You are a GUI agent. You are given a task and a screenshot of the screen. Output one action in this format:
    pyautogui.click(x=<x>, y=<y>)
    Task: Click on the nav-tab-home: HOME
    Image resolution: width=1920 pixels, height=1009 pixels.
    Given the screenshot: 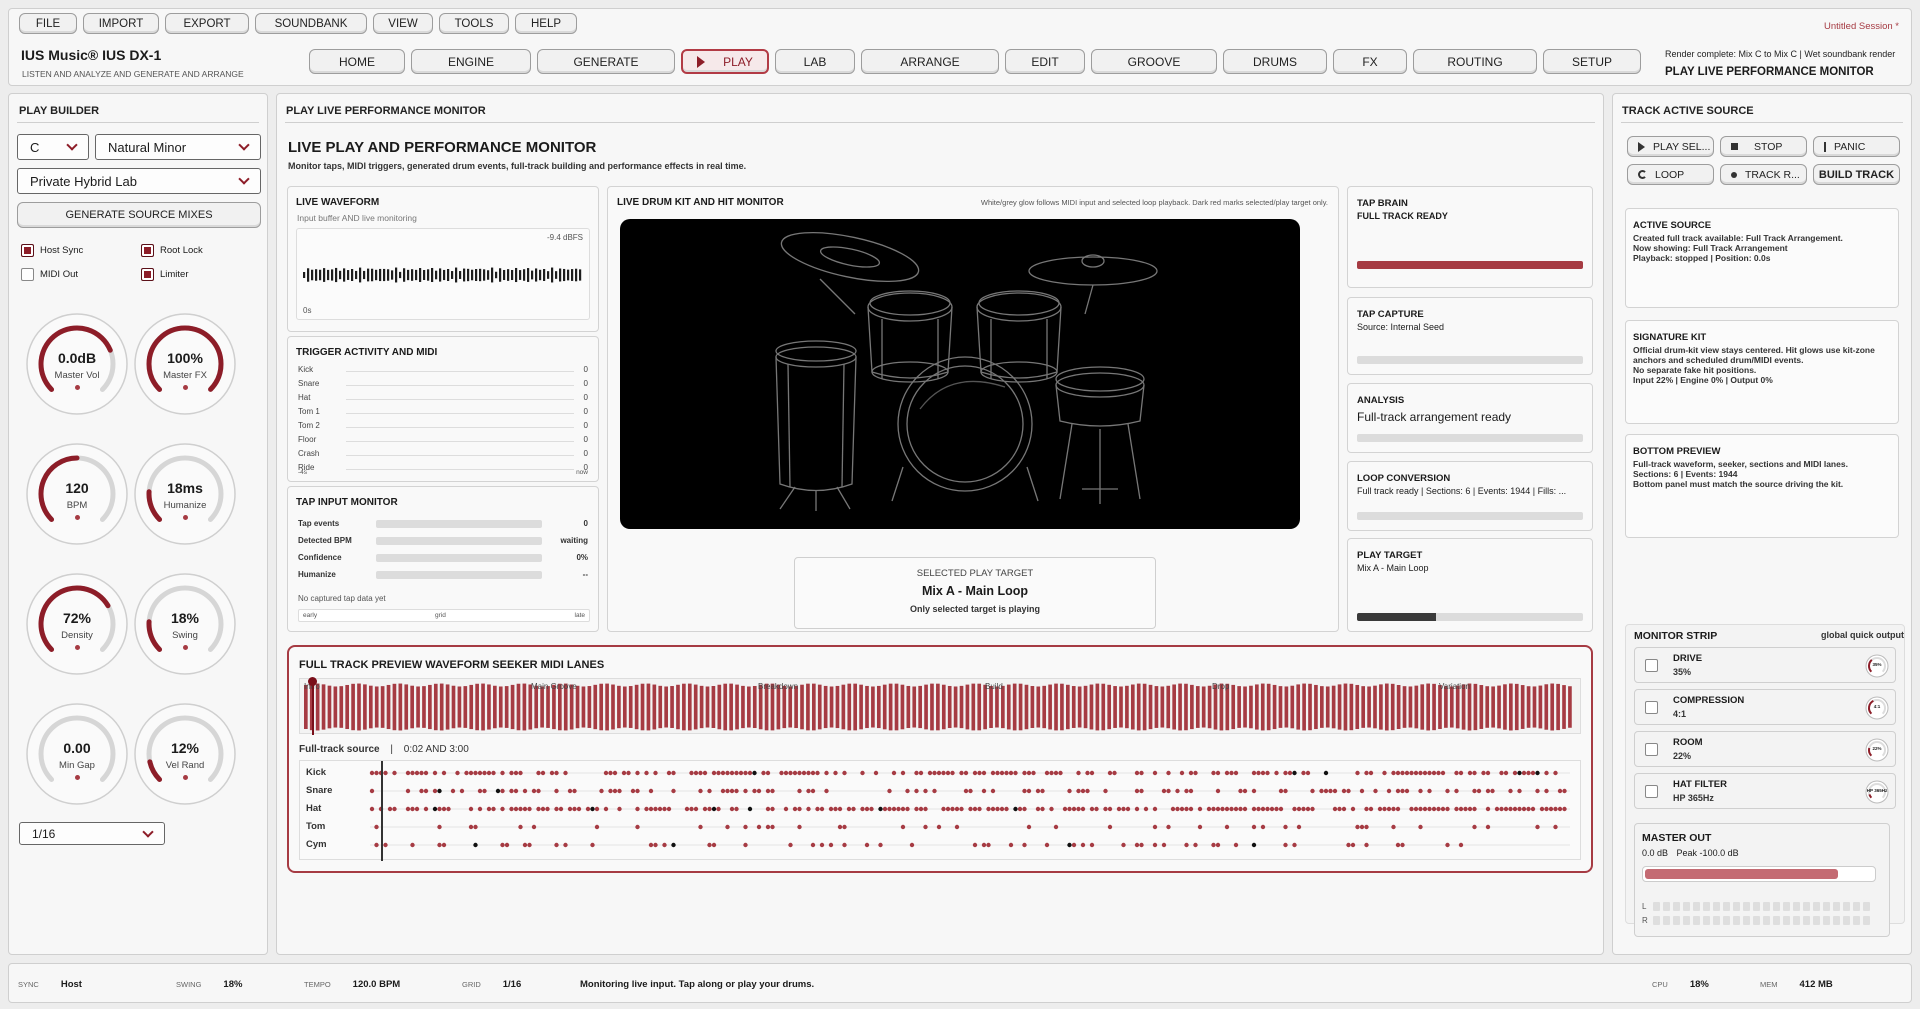 What is the action you would take?
    pyautogui.click(x=357, y=61)
    